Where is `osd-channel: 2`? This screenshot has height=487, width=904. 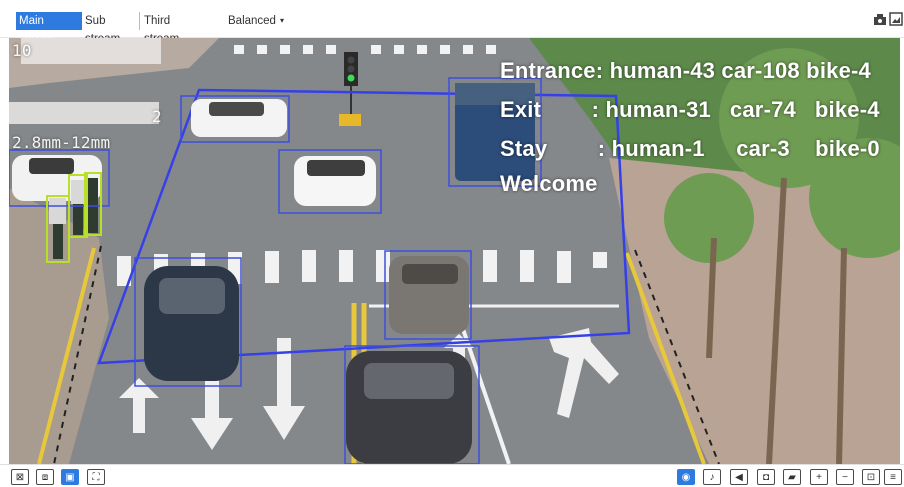 osd-channel: 2 is located at coordinates (157, 116).